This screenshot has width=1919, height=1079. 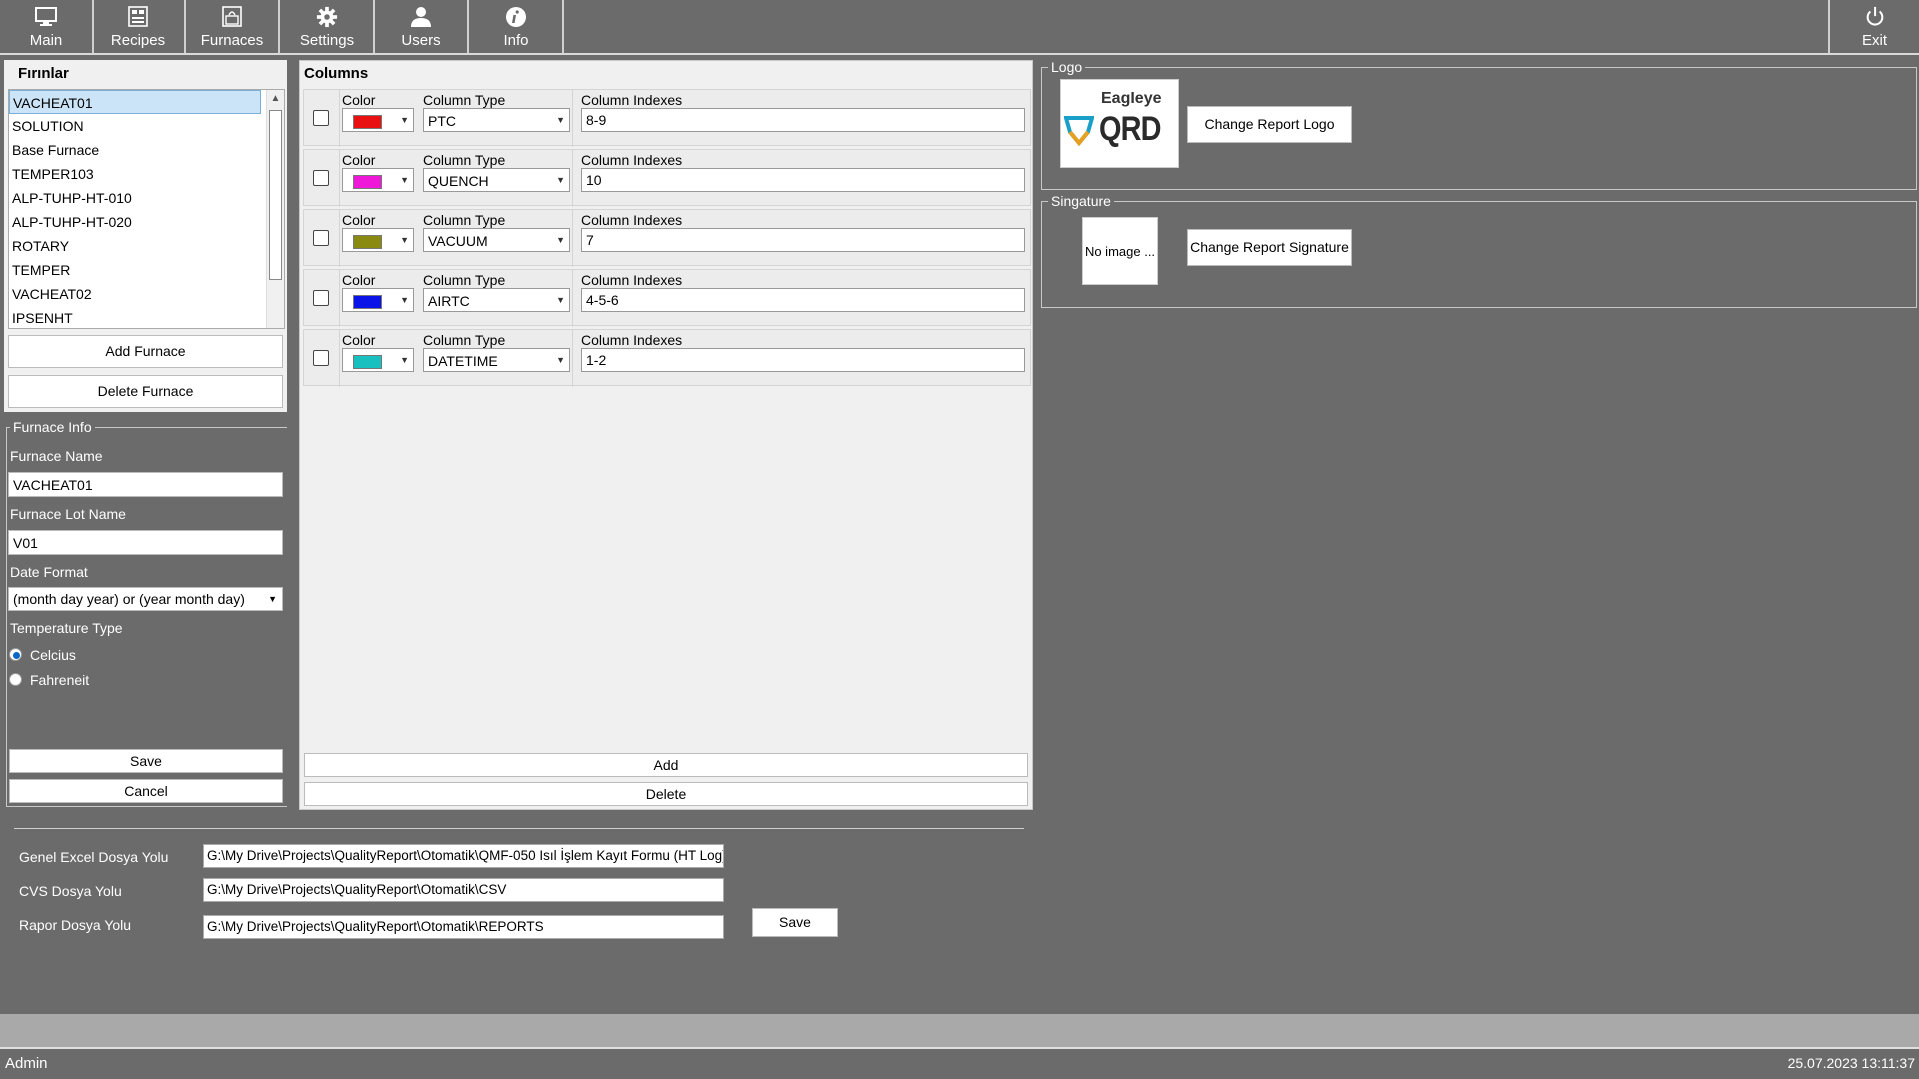 I want to click on nav-furnaces-button: Furnaces, so click(x=233, y=26).